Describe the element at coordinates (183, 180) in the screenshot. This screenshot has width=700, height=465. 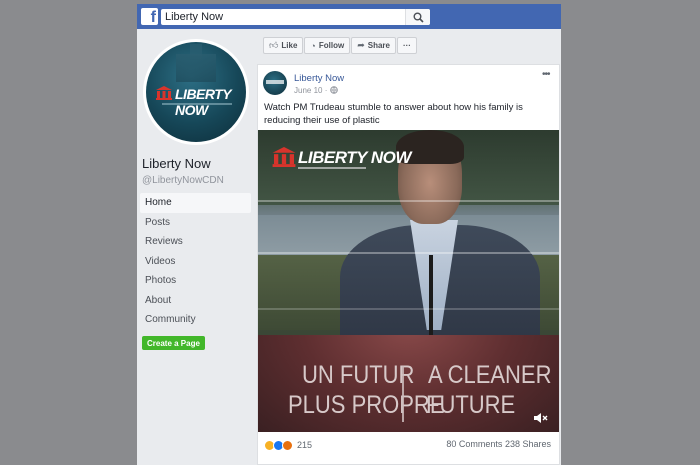
I see `page-handle: @LibertyNowCDN` at that location.